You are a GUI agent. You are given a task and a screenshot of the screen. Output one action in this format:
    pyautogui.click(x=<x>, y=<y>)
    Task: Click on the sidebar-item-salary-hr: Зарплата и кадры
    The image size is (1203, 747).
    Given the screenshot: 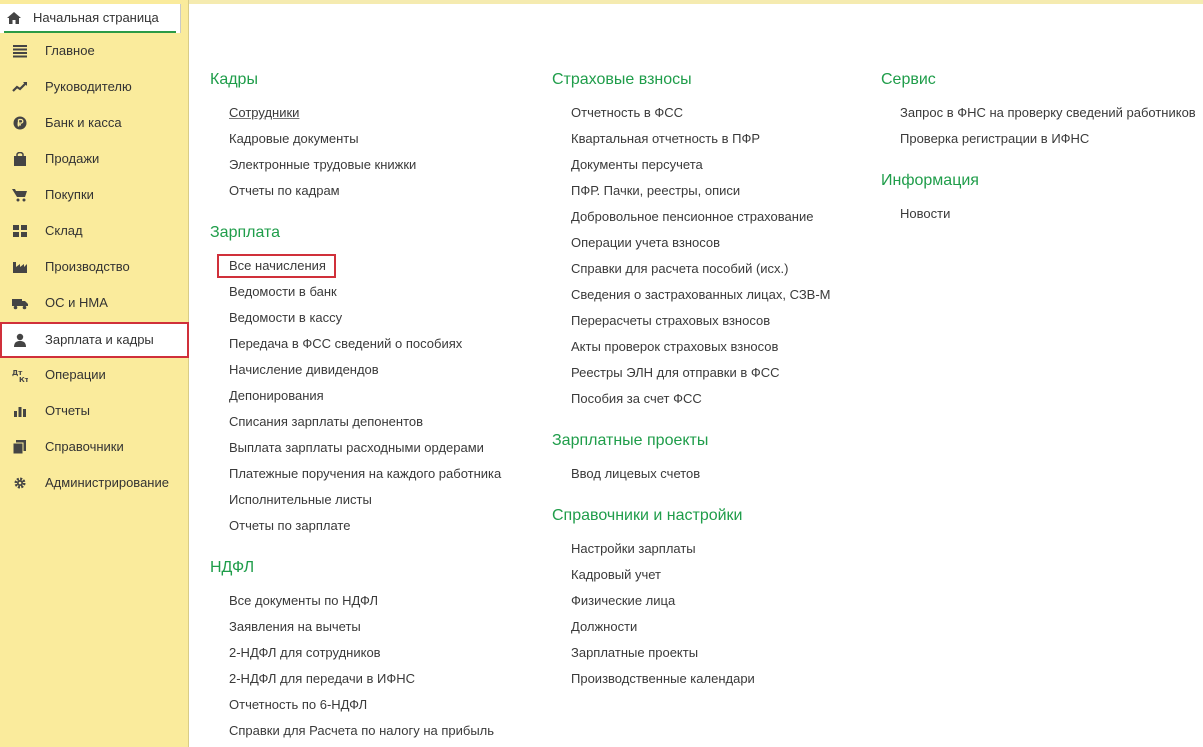 What is the action you would take?
    pyautogui.click(x=94, y=340)
    